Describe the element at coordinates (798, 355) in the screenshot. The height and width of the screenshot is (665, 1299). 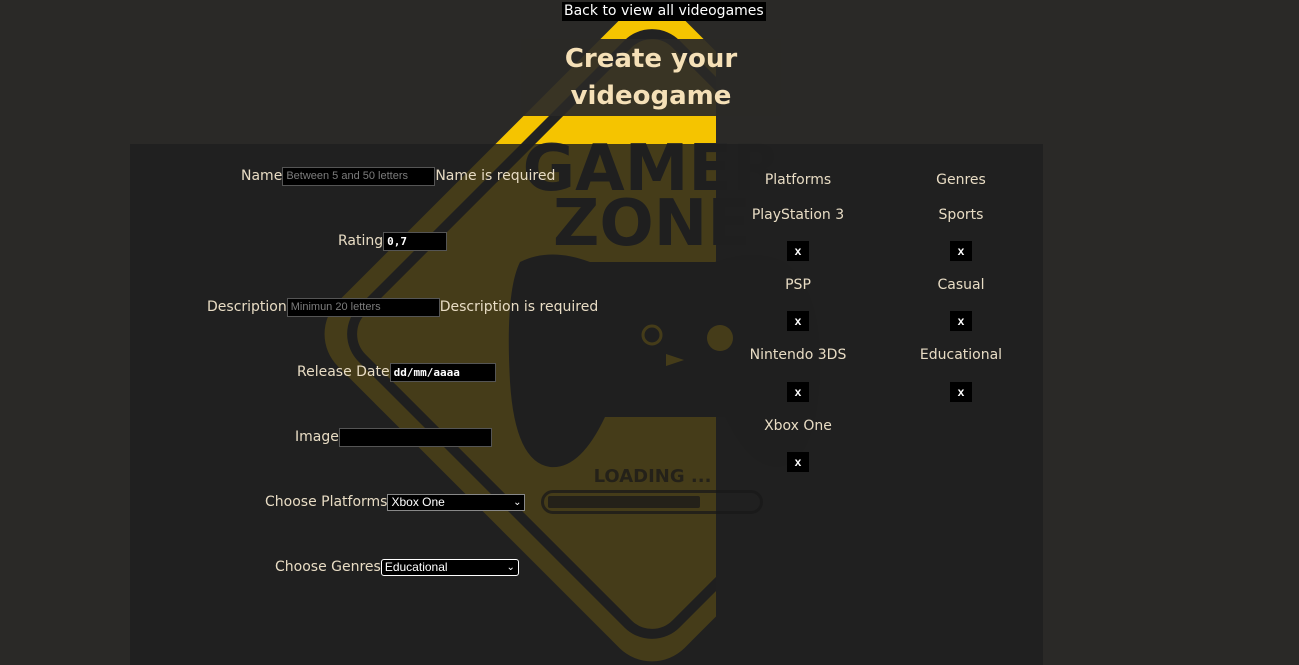
I see `platform-item-label: Nintendo 3DS` at that location.